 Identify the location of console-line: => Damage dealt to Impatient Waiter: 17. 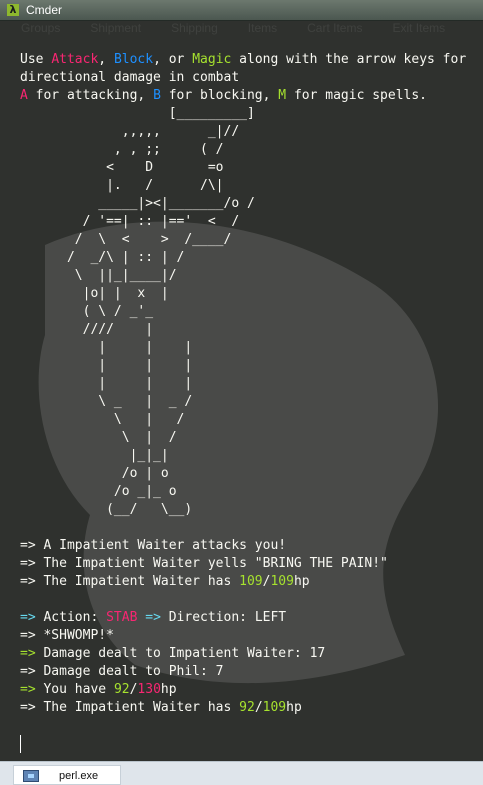
(249, 654).